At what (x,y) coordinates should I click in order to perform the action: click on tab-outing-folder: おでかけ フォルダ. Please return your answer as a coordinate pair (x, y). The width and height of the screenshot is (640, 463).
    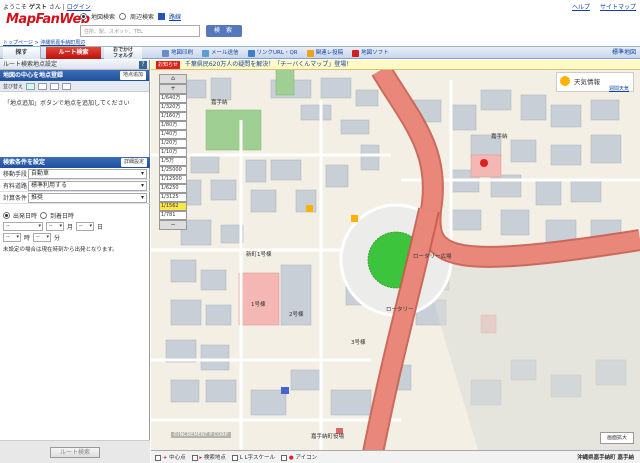
    Looking at the image, I should click on (123, 53).